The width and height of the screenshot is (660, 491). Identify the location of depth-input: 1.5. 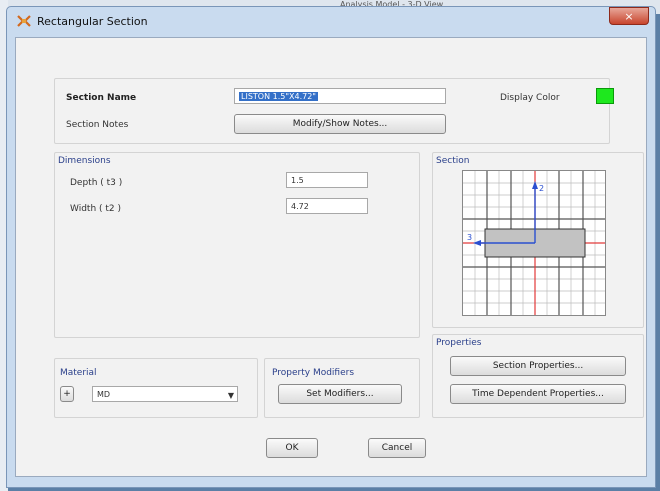
(327, 180).